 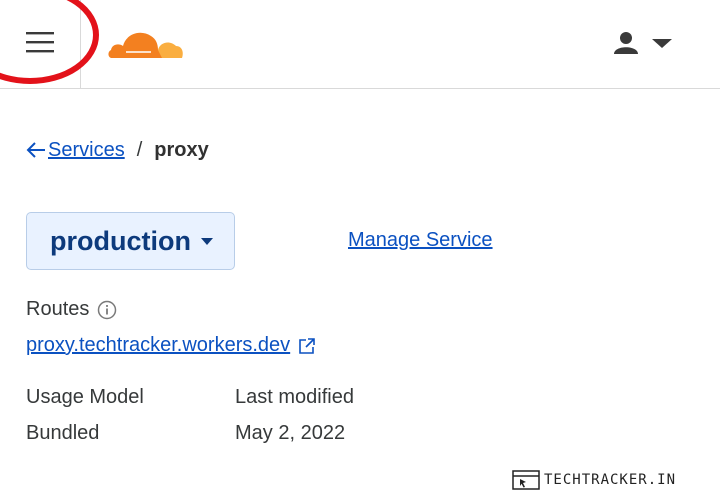 What do you see at coordinates (420, 240) in the screenshot?
I see `manage-service-link: Manage Service` at bounding box center [420, 240].